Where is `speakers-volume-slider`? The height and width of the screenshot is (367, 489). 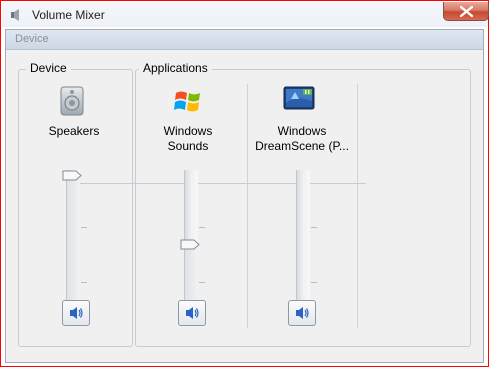 speakers-volume-slider is located at coordinates (73, 244).